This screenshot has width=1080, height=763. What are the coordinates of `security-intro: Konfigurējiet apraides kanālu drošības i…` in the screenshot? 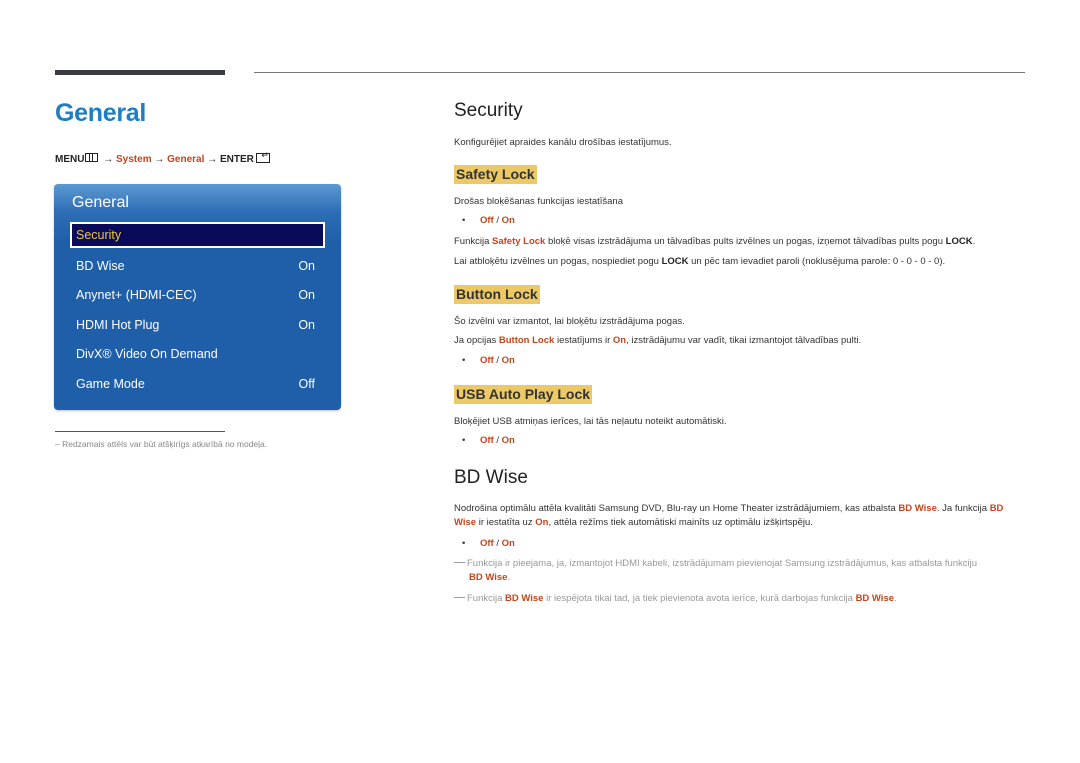 It's located at (563, 142).